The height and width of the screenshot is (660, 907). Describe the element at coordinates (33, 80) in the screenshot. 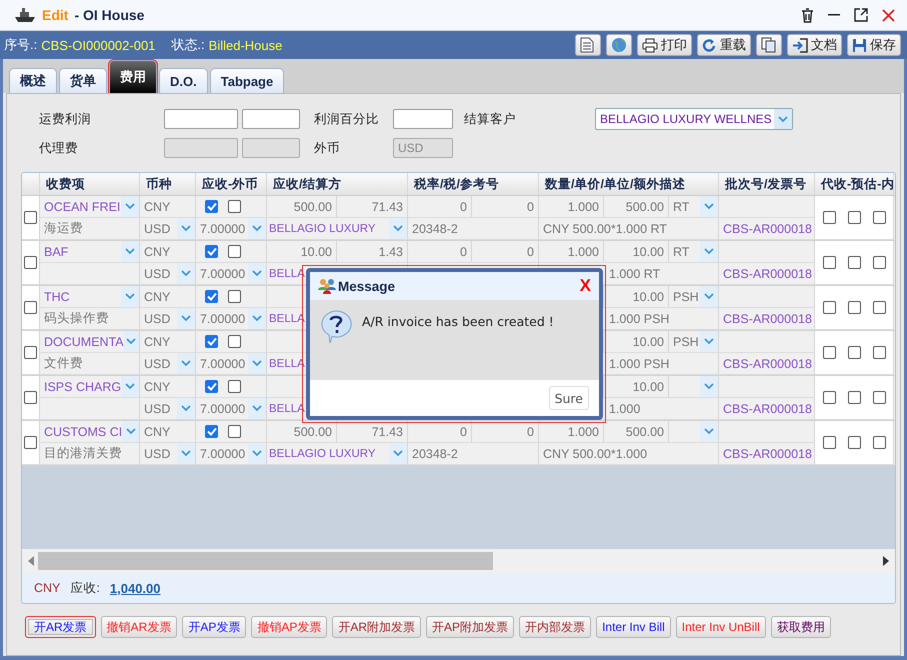

I see `tab: 概述` at that location.